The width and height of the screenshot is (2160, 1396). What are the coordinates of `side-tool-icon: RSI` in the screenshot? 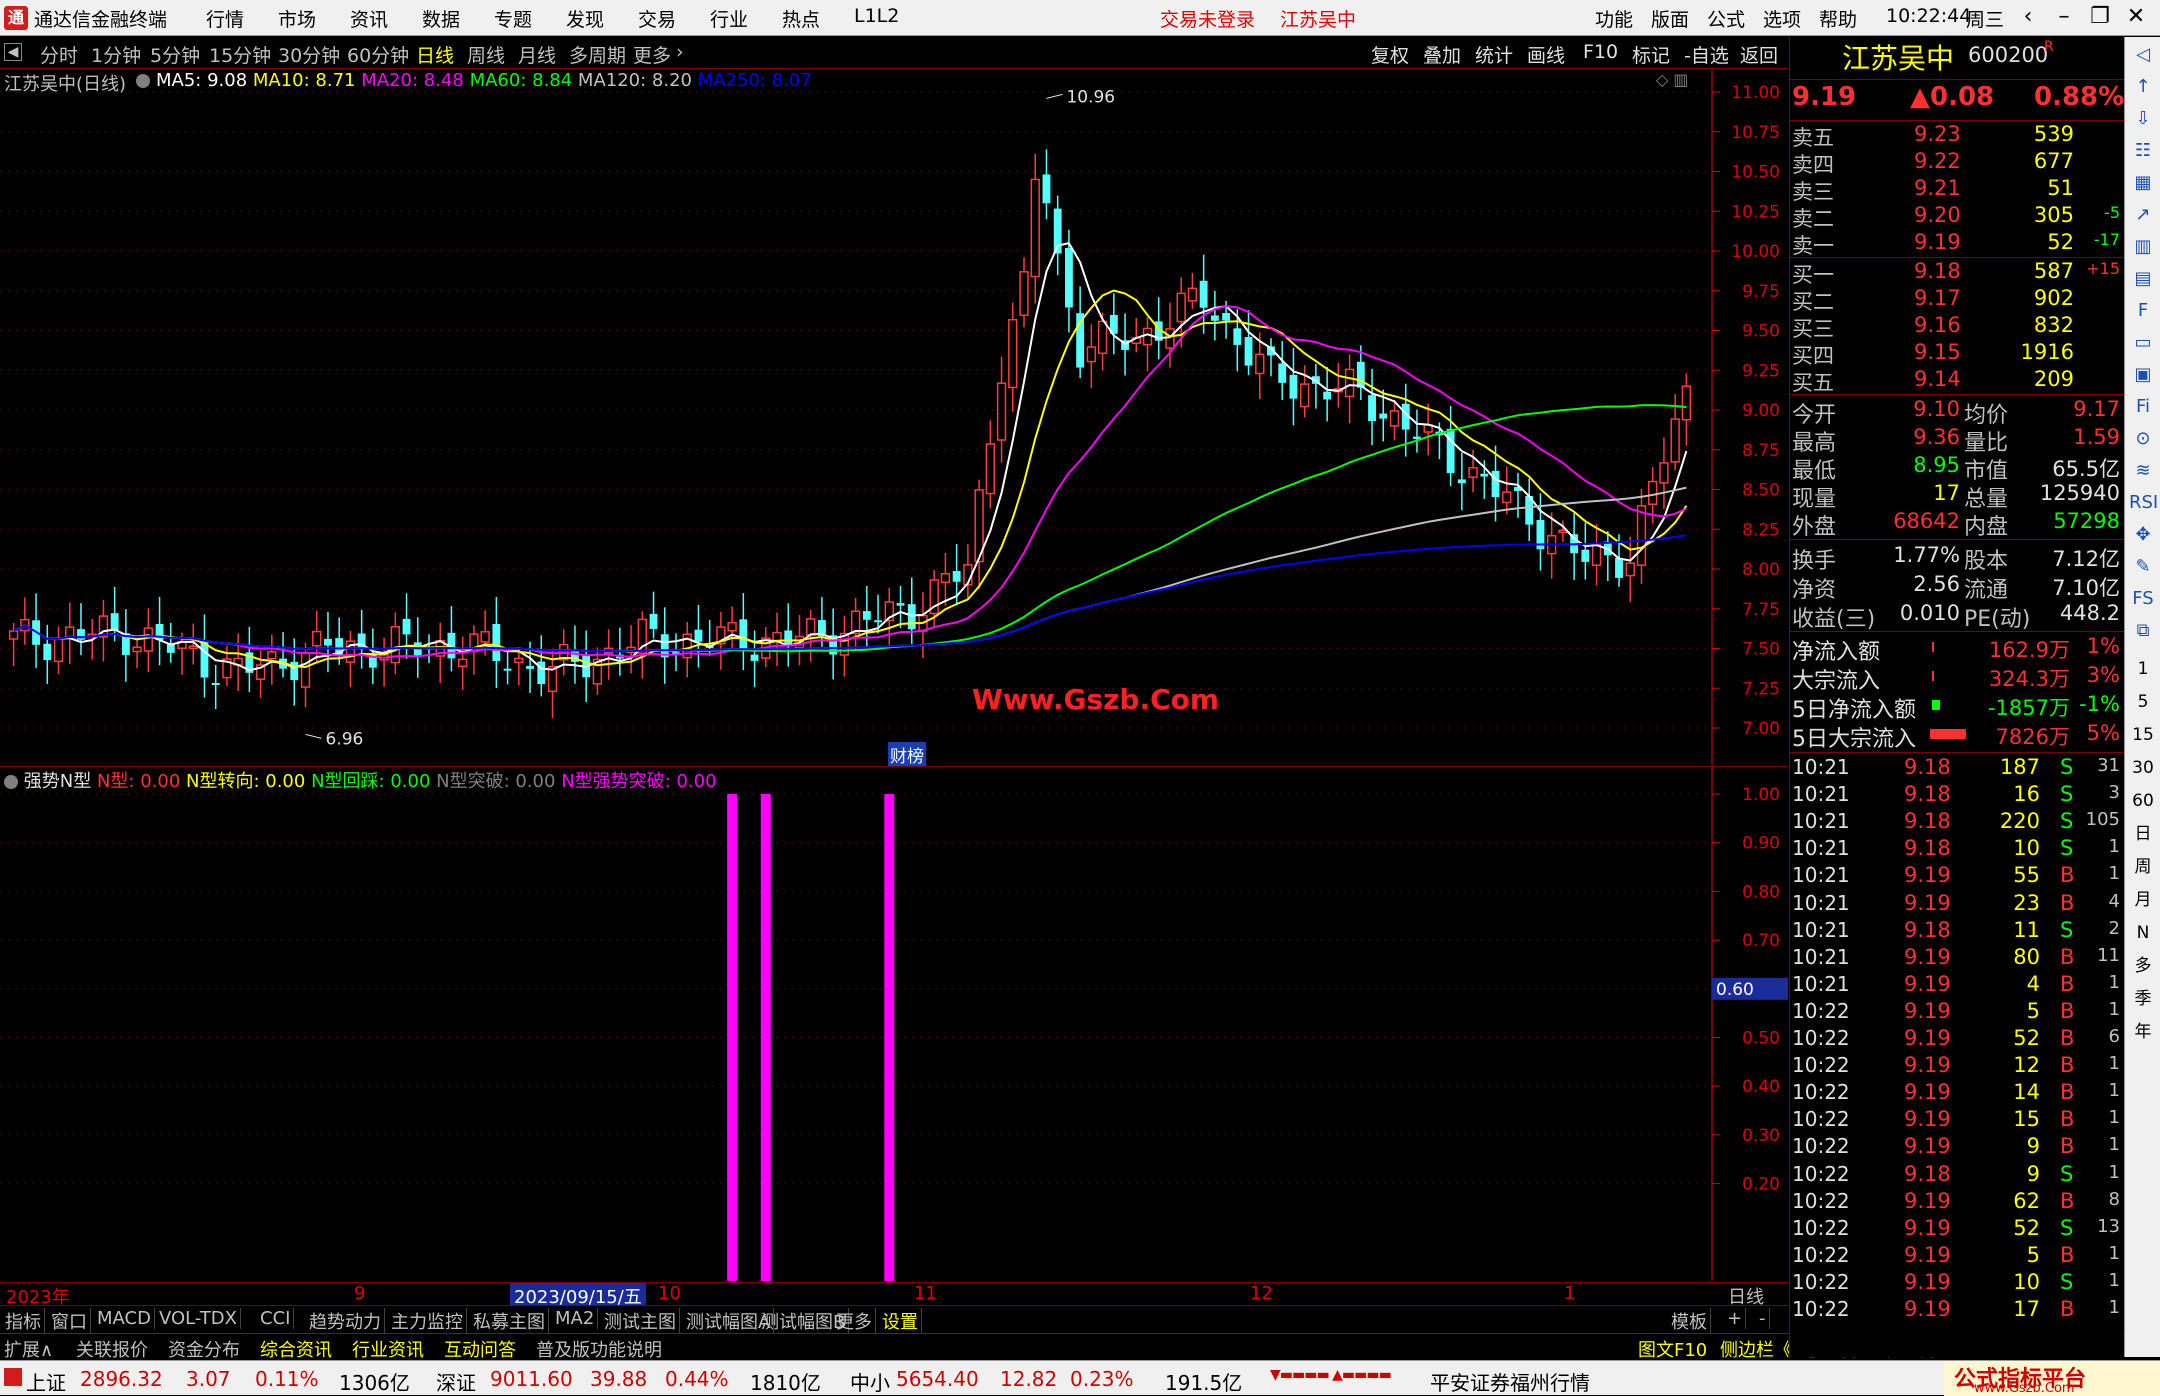 It's located at (2143, 503).